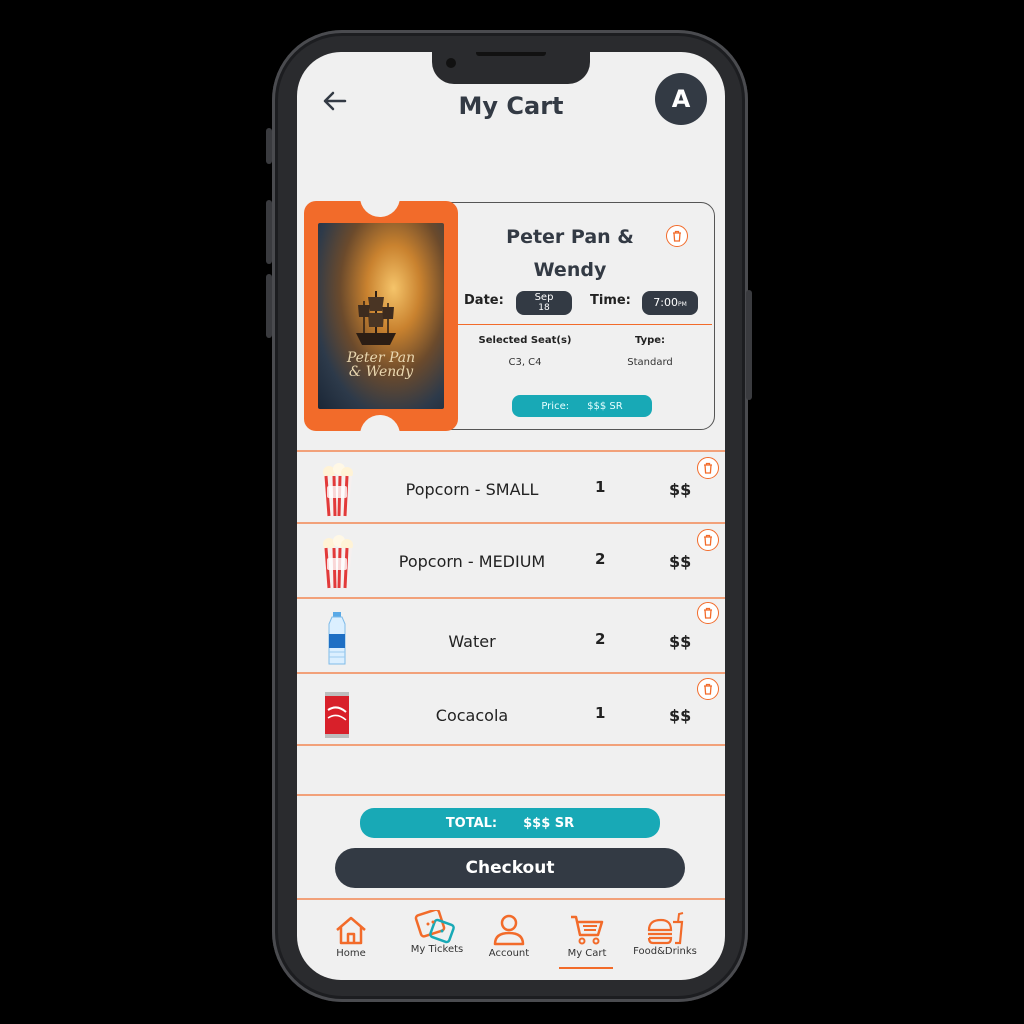 This screenshot has width=1024, height=1024. What do you see at coordinates (376, 318) in the screenshot?
I see `ship-icon` at bounding box center [376, 318].